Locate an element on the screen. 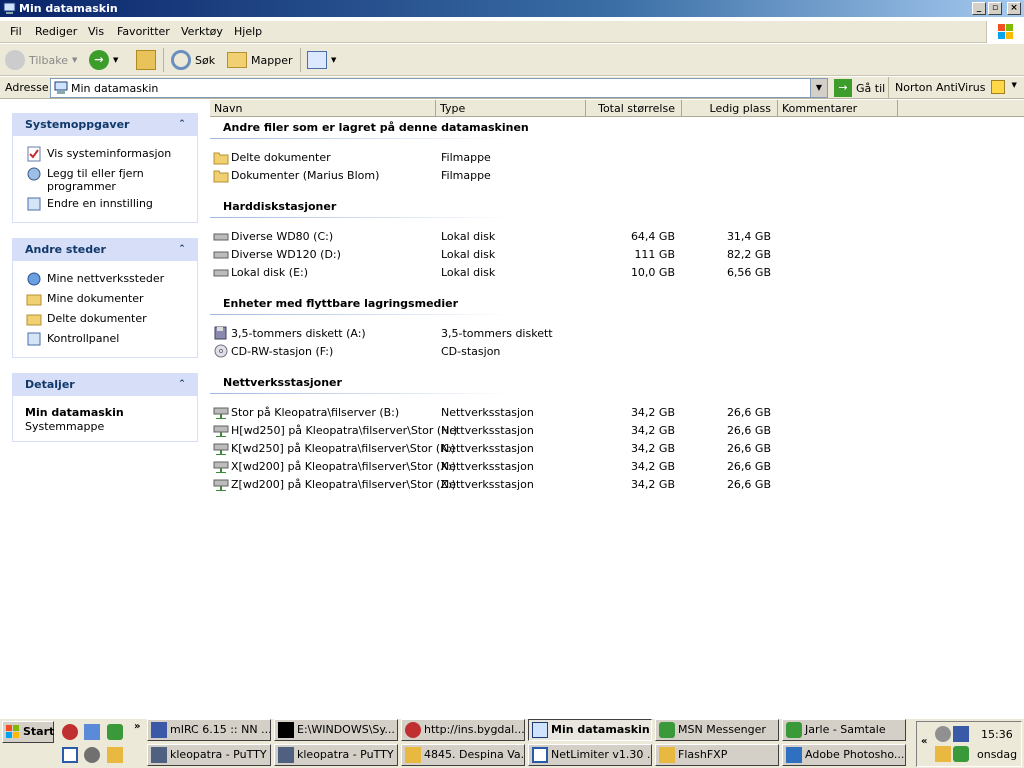  messenger-icon is located at coordinates (115, 732).